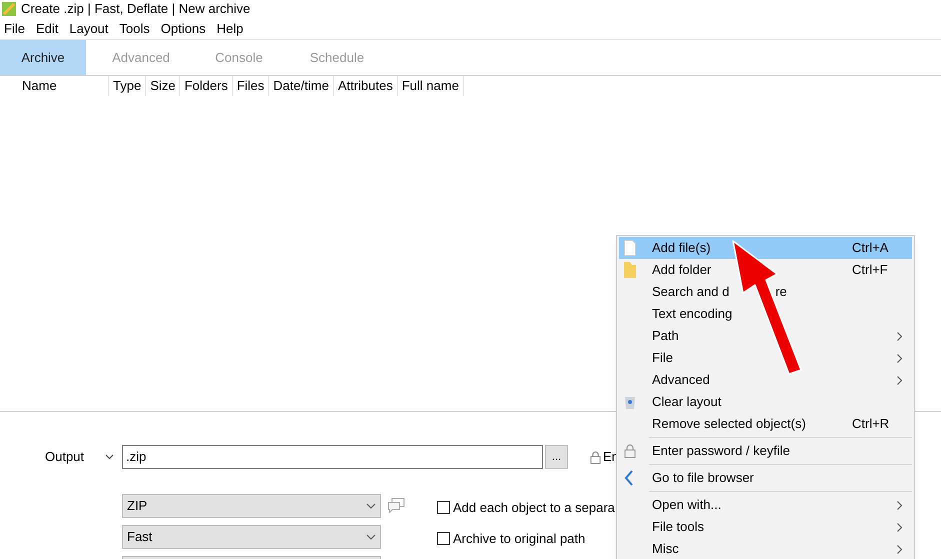 The width and height of the screenshot is (941, 559). What do you see at coordinates (871, 424) in the screenshot?
I see `shortcut-label: Ctrl+R` at bounding box center [871, 424].